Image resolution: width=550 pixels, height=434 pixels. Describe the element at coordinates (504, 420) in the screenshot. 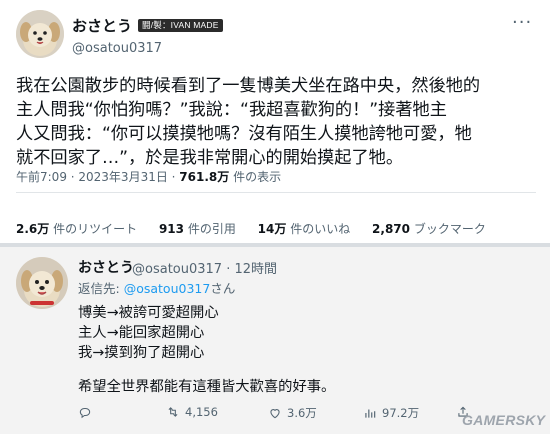

I see `watermark: GAMERSKY` at that location.